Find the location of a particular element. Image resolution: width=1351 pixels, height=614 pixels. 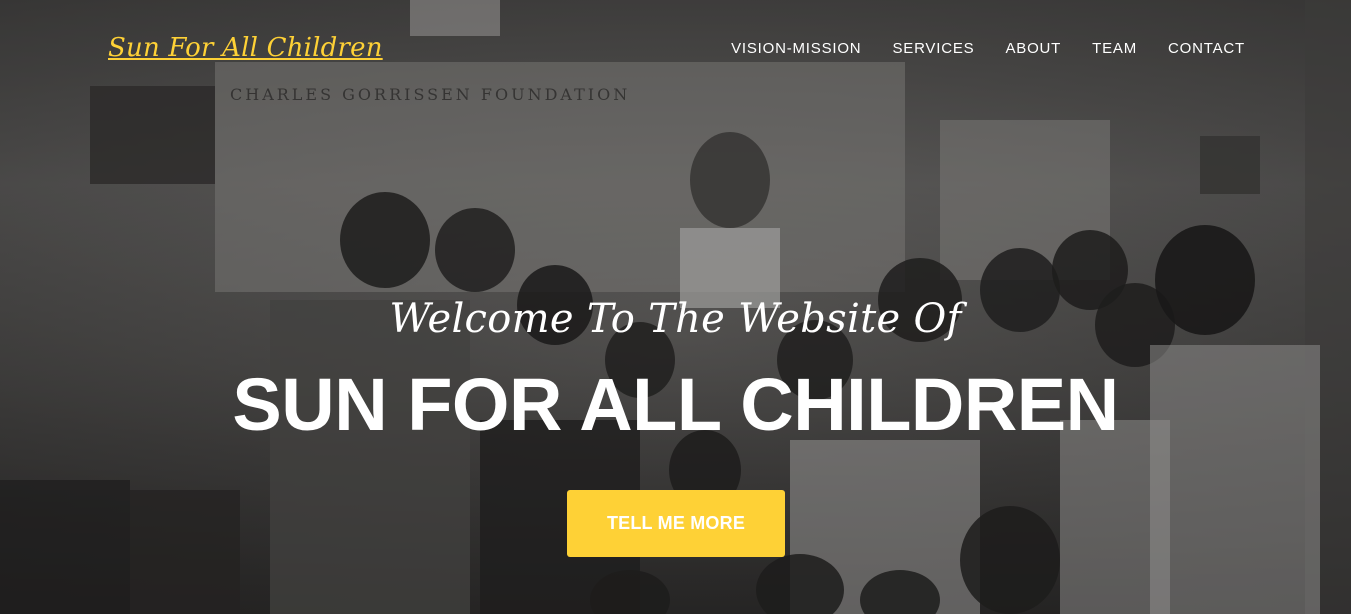

tell-me-more-button: TELL ME MORE is located at coordinates (676, 523).